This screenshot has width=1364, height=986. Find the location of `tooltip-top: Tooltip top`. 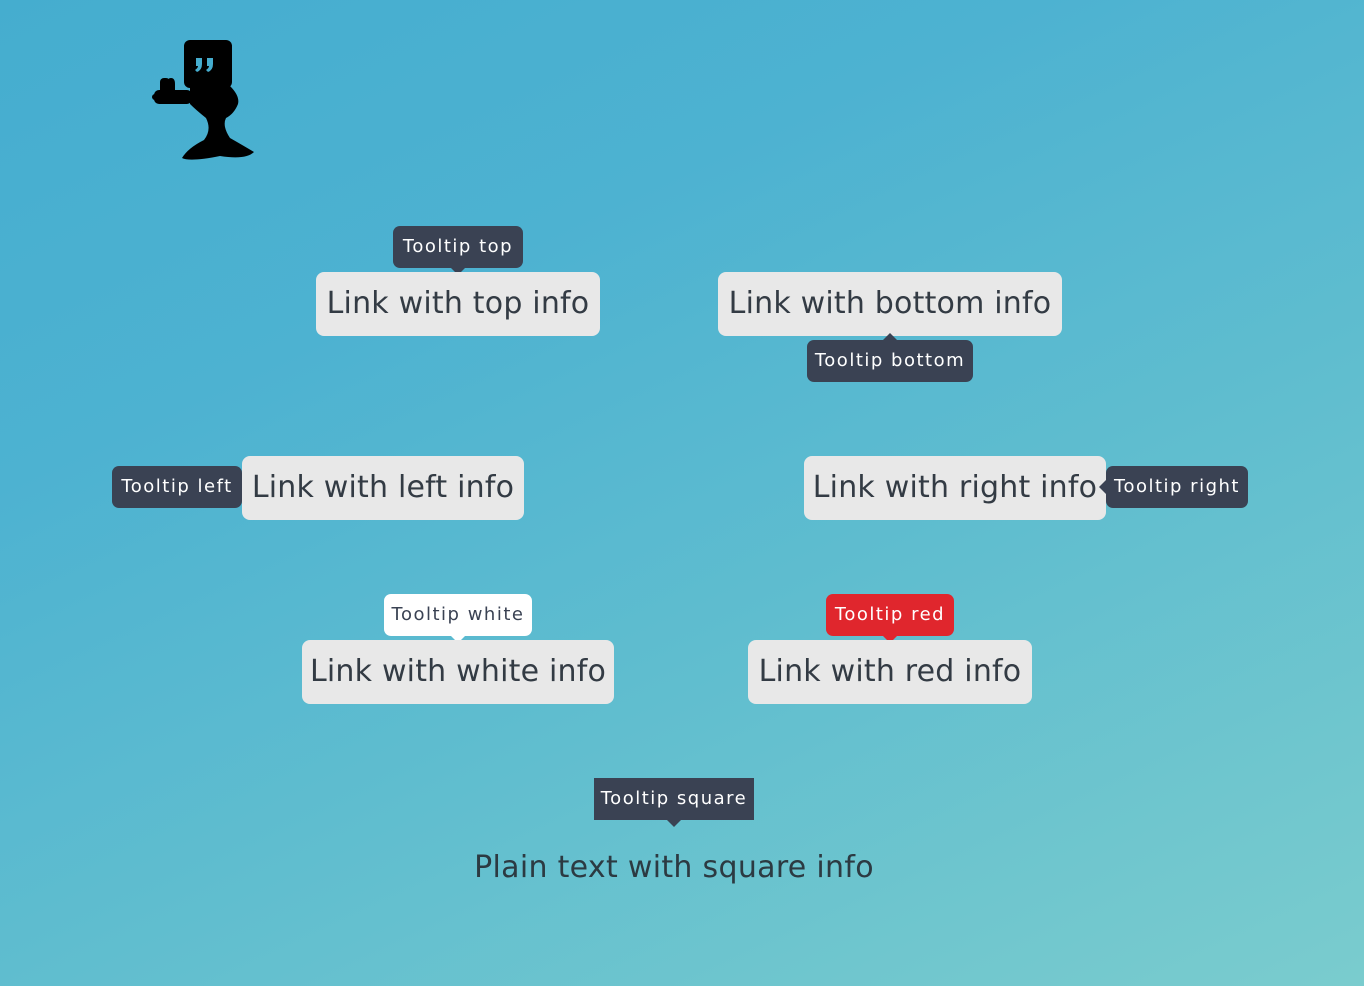

tooltip-top: Tooltip top is located at coordinates (458, 250).